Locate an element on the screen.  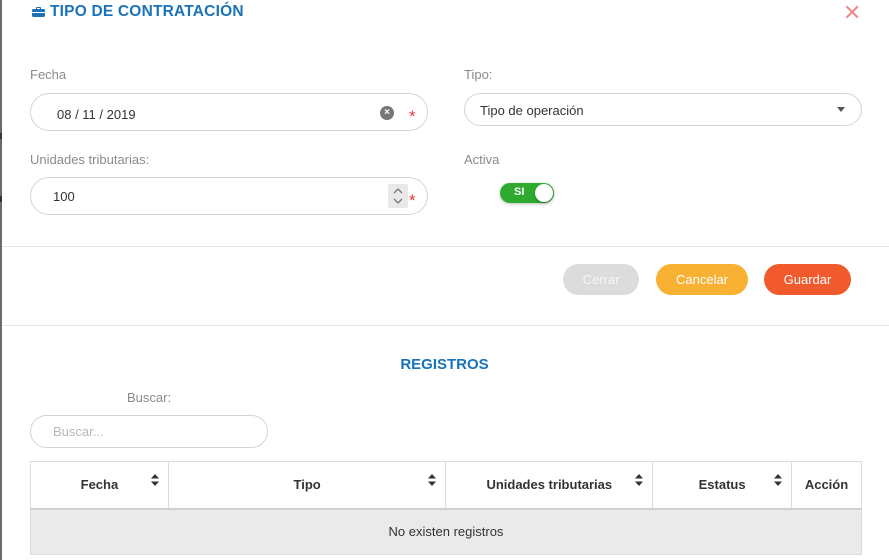
modal-title: TIPO DE CONTRATACIÓN is located at coordinates (138, 12).